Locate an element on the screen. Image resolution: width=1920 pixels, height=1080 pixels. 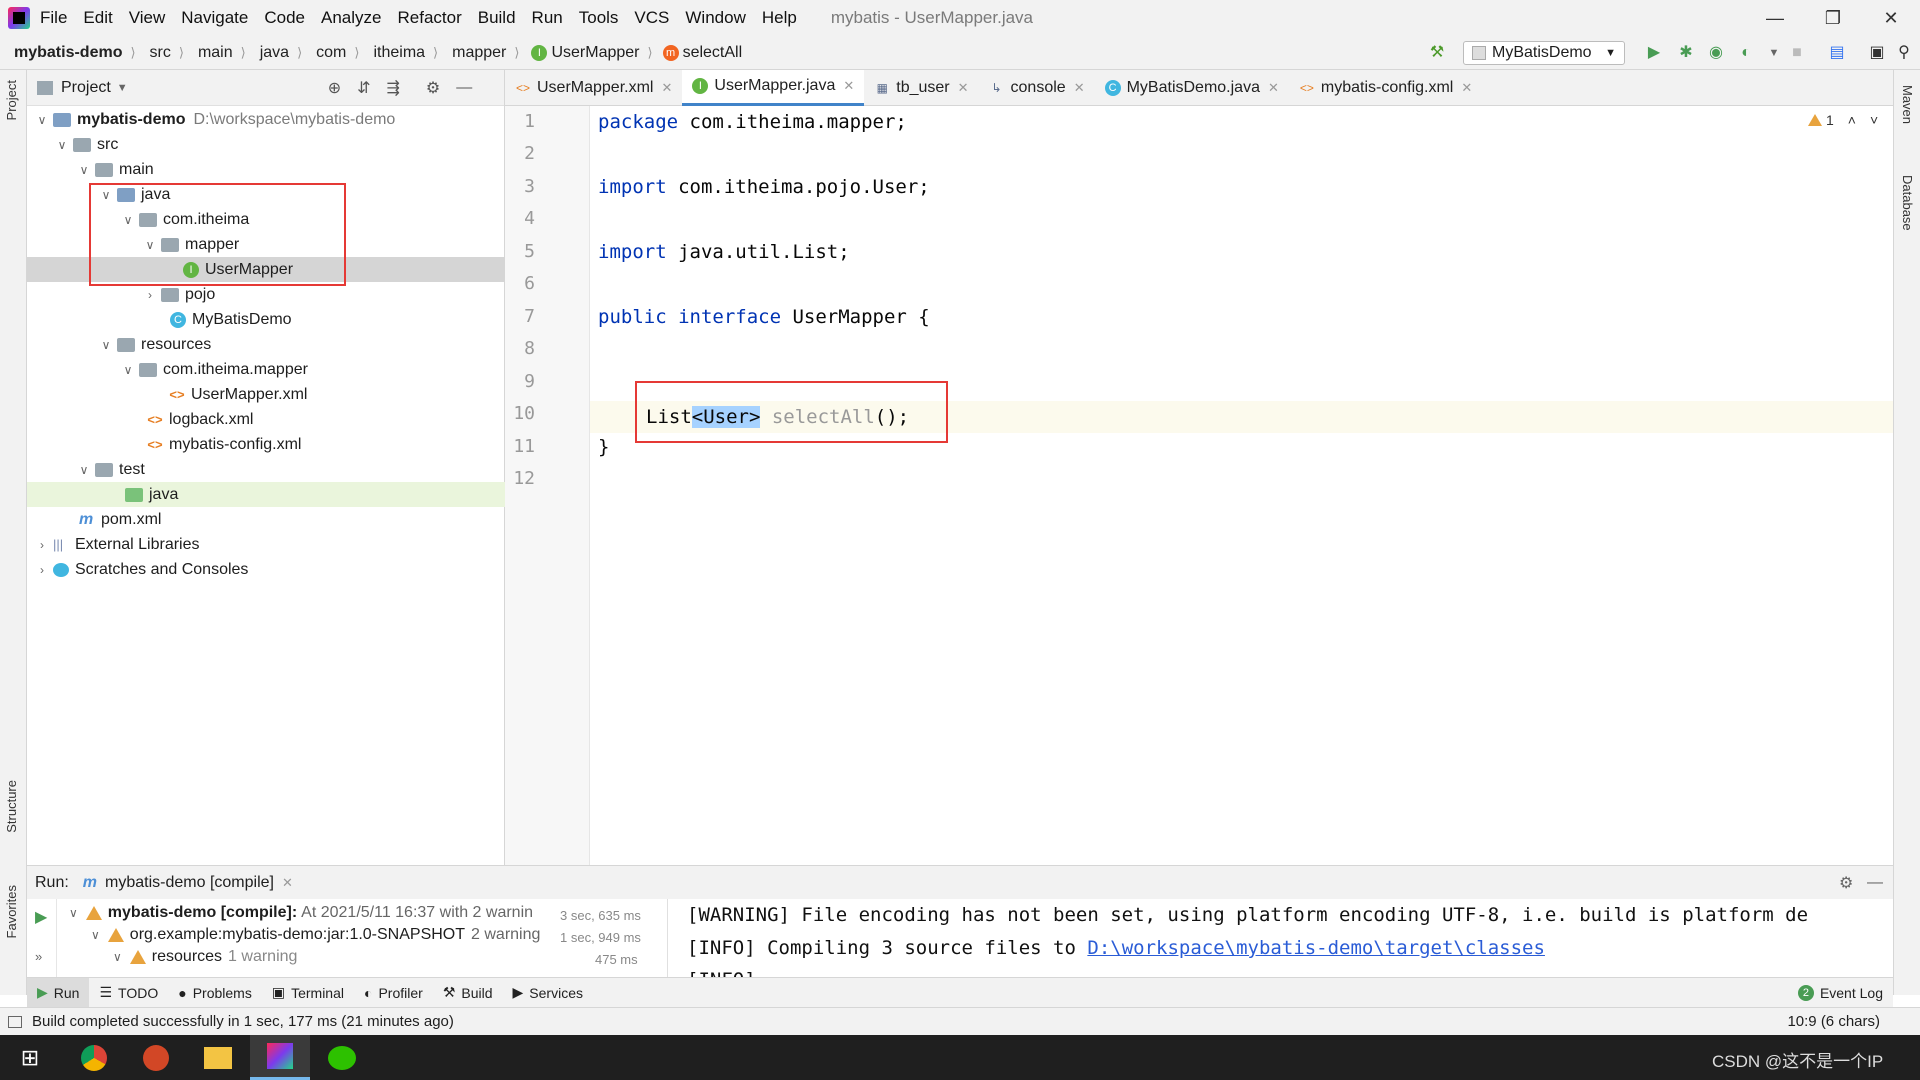
tree-item-main: ∨ main is located at coordinates (266, 169).